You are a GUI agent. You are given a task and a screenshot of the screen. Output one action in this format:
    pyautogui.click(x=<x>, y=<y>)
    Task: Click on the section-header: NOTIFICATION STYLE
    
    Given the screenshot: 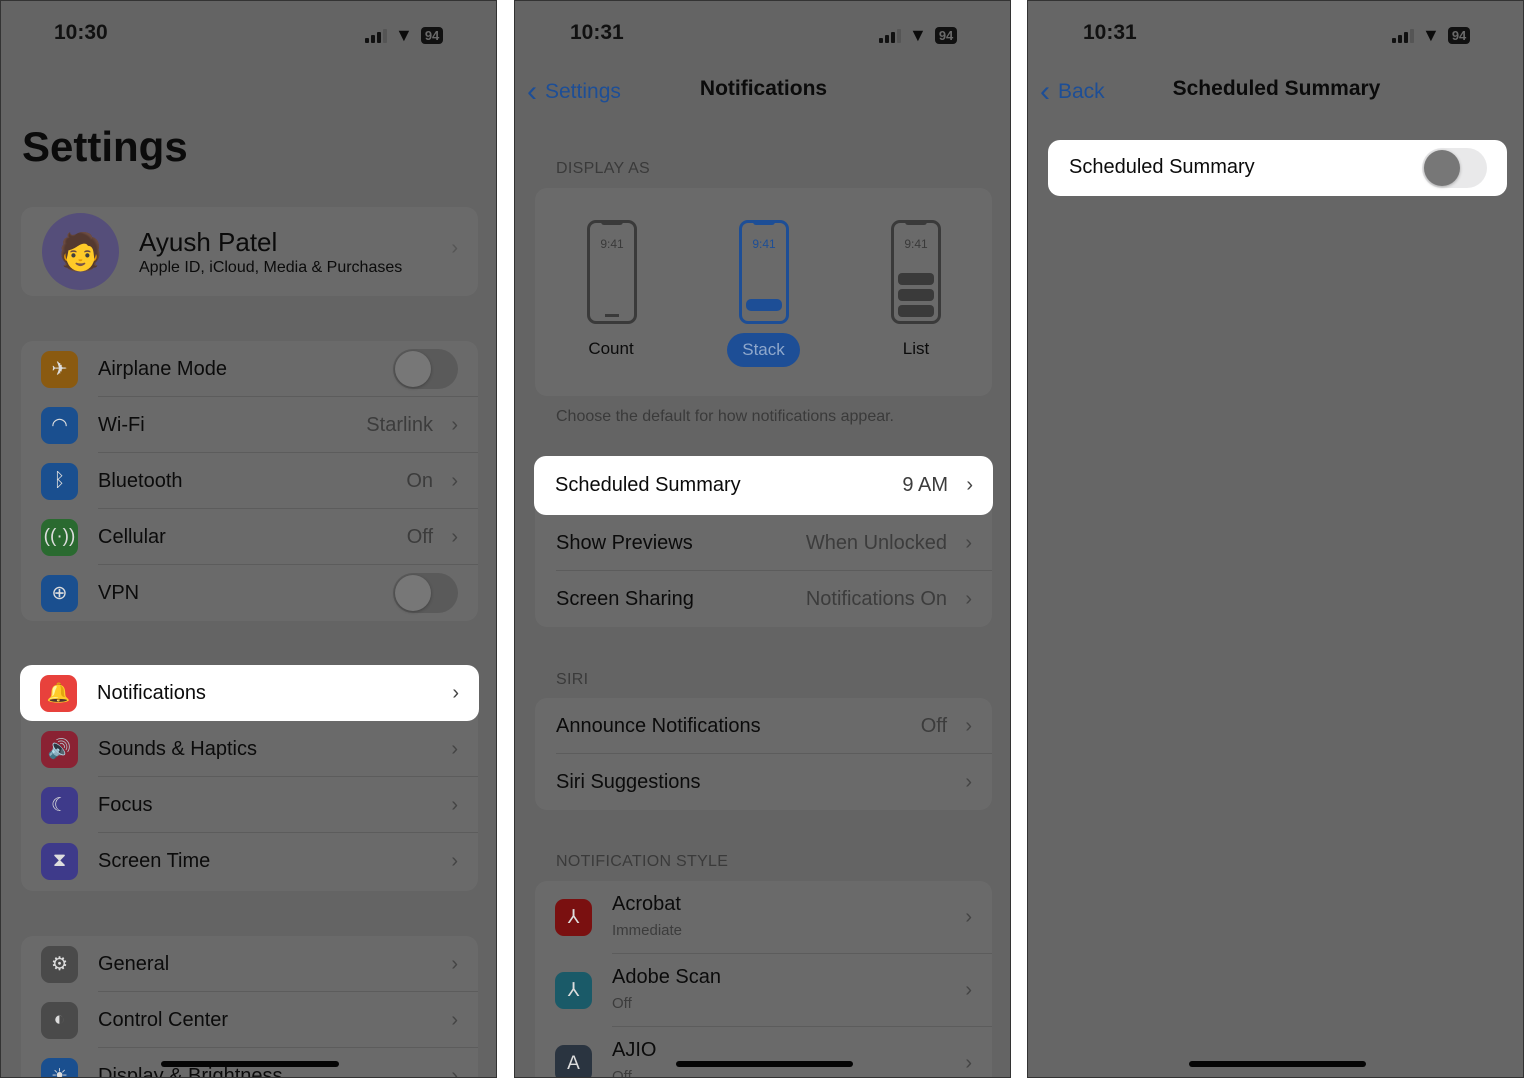 What is the action you would take?
    pyautogui.click(x=642, y=861)
    